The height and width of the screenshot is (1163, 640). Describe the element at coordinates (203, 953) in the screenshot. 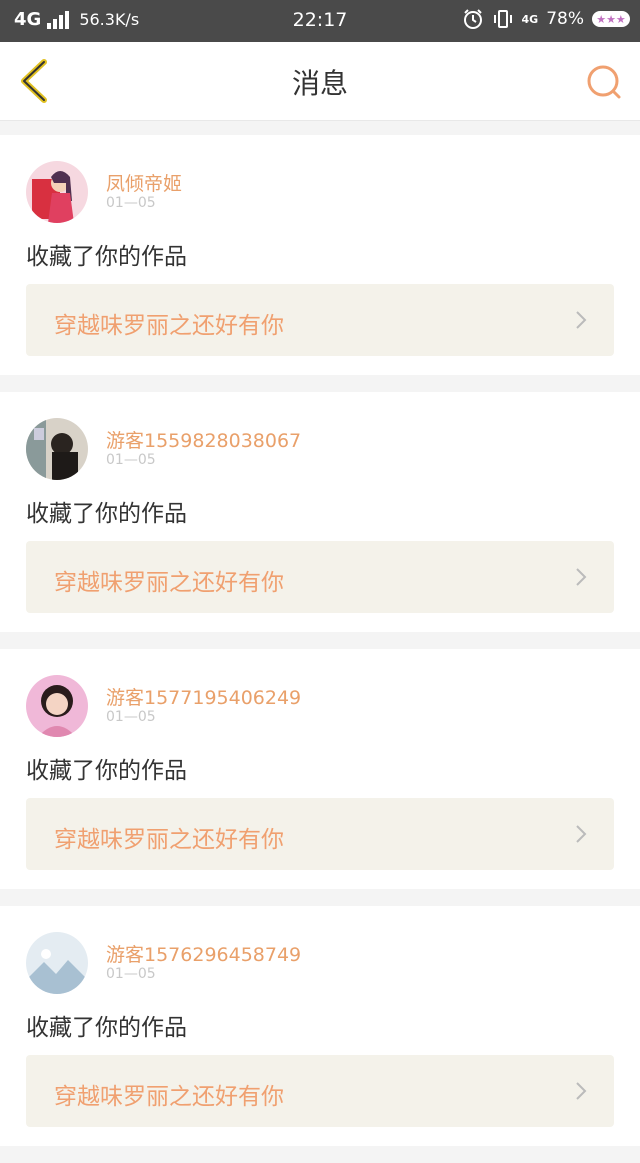

I see `username: 游客1576296458749` at that location.